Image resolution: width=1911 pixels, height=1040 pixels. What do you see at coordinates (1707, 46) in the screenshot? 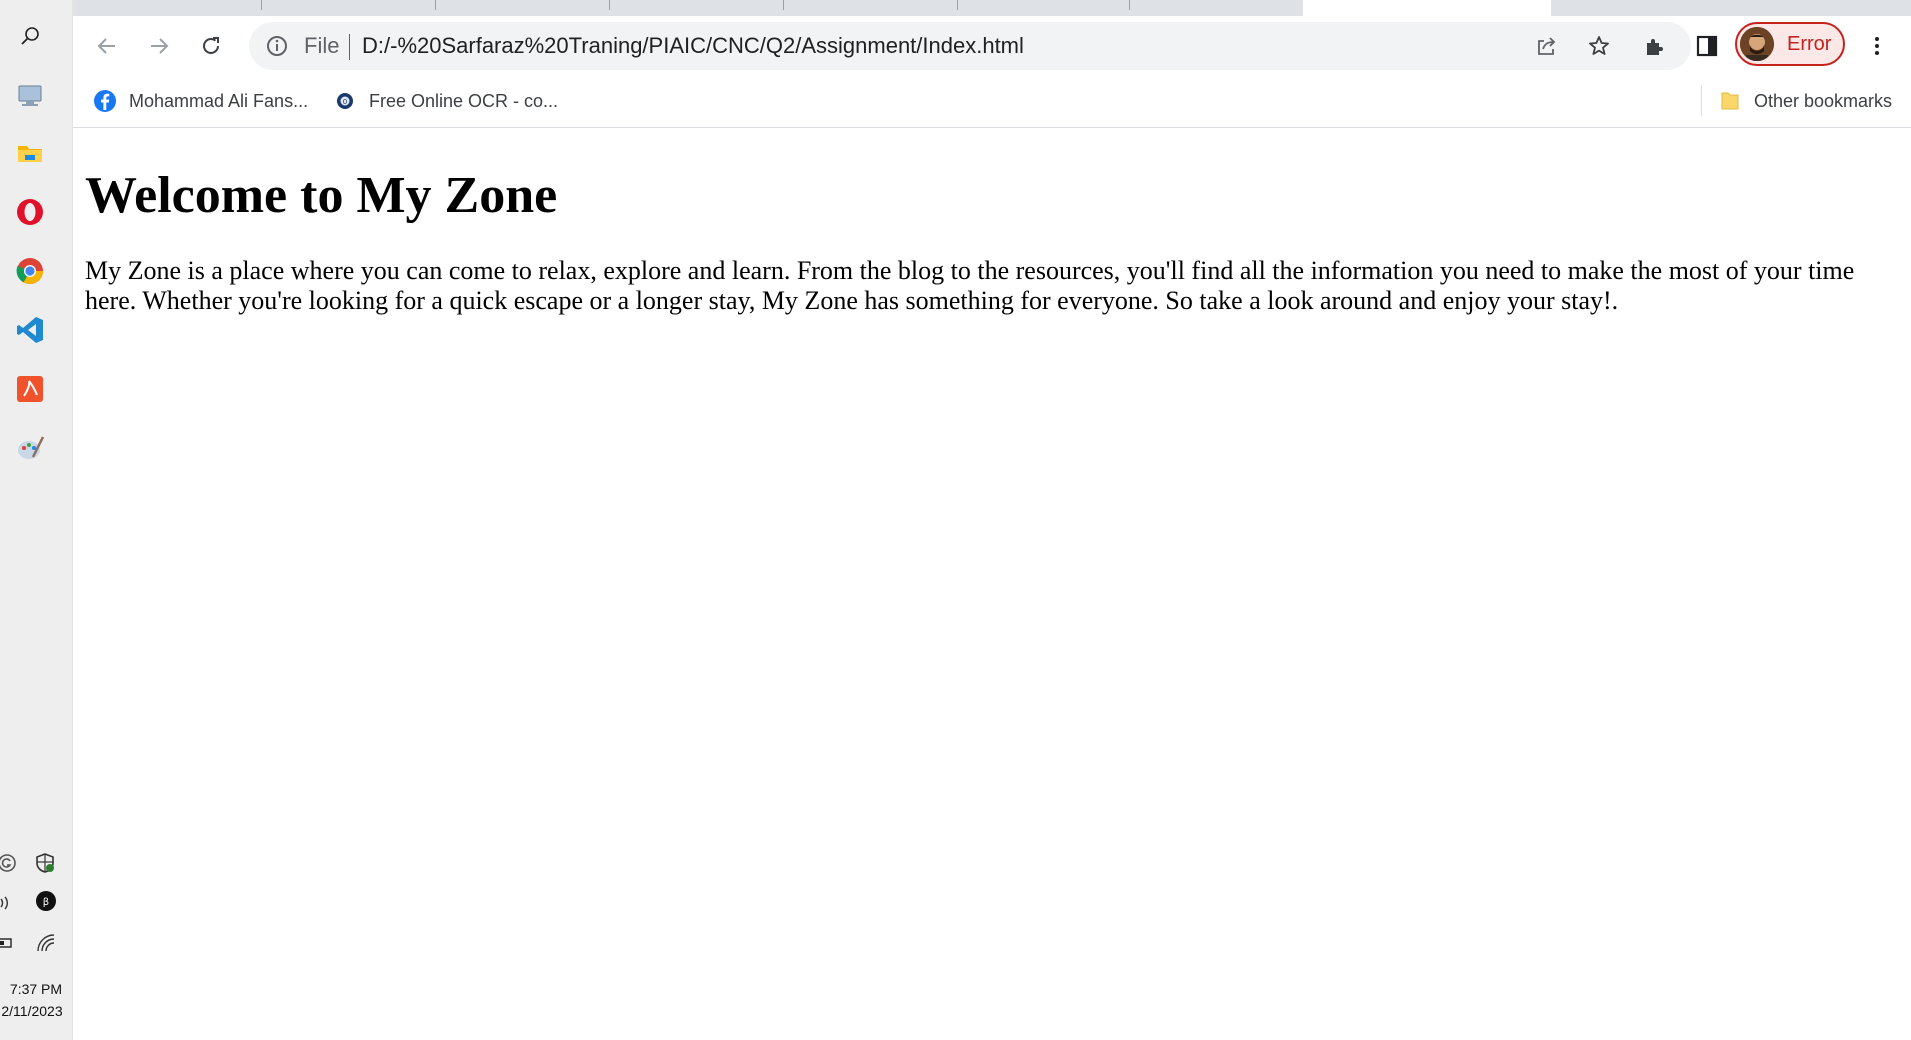
I see `side-panel-icon` at bounding box center [1707, 46].